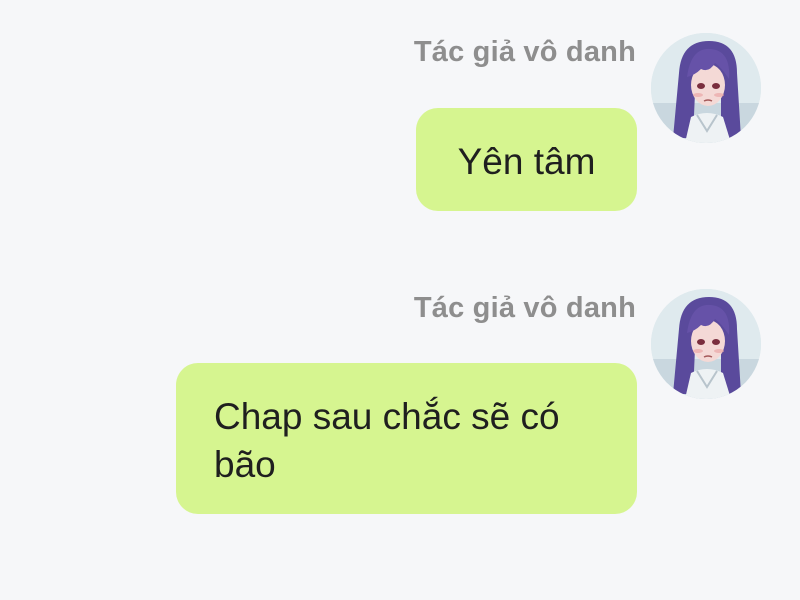 The width and height of the screenshot is (800, 600). I want to click on message-bubble: Chap sau chắc sẽ có bão, so click(406, 438).